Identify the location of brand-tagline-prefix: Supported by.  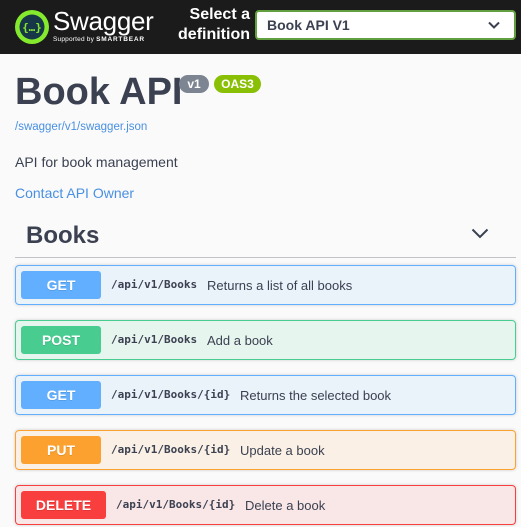
(74, 39).